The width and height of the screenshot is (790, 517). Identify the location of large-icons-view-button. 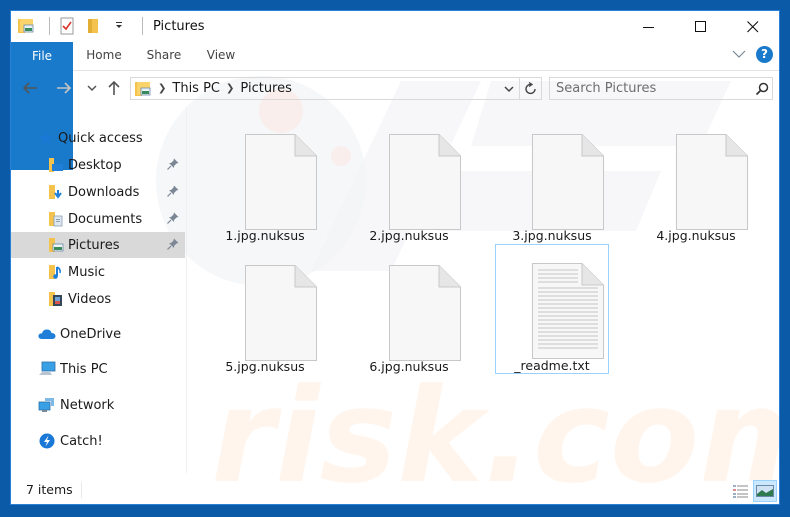
(765, 491).